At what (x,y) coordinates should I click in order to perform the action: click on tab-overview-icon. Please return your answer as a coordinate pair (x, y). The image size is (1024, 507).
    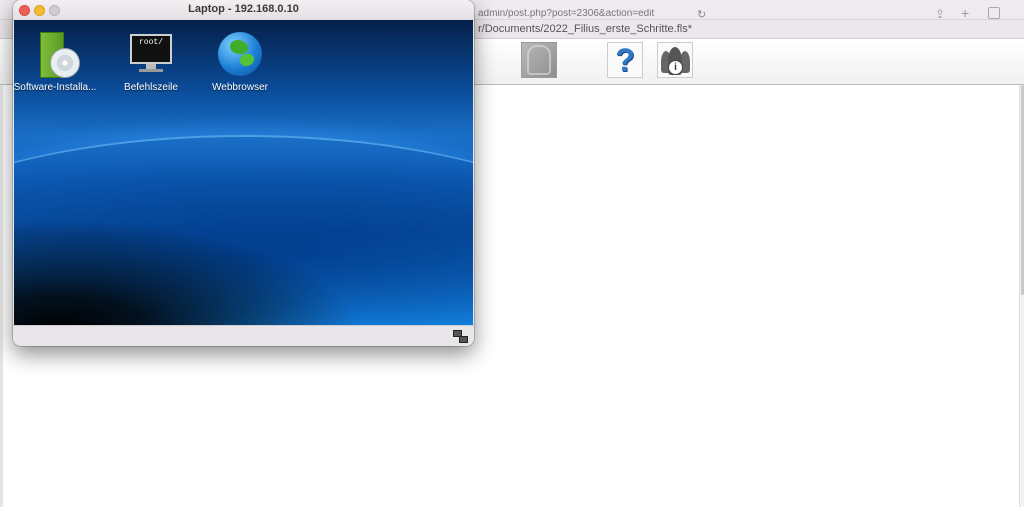
    Looking at the image, I should click on (994, 13).